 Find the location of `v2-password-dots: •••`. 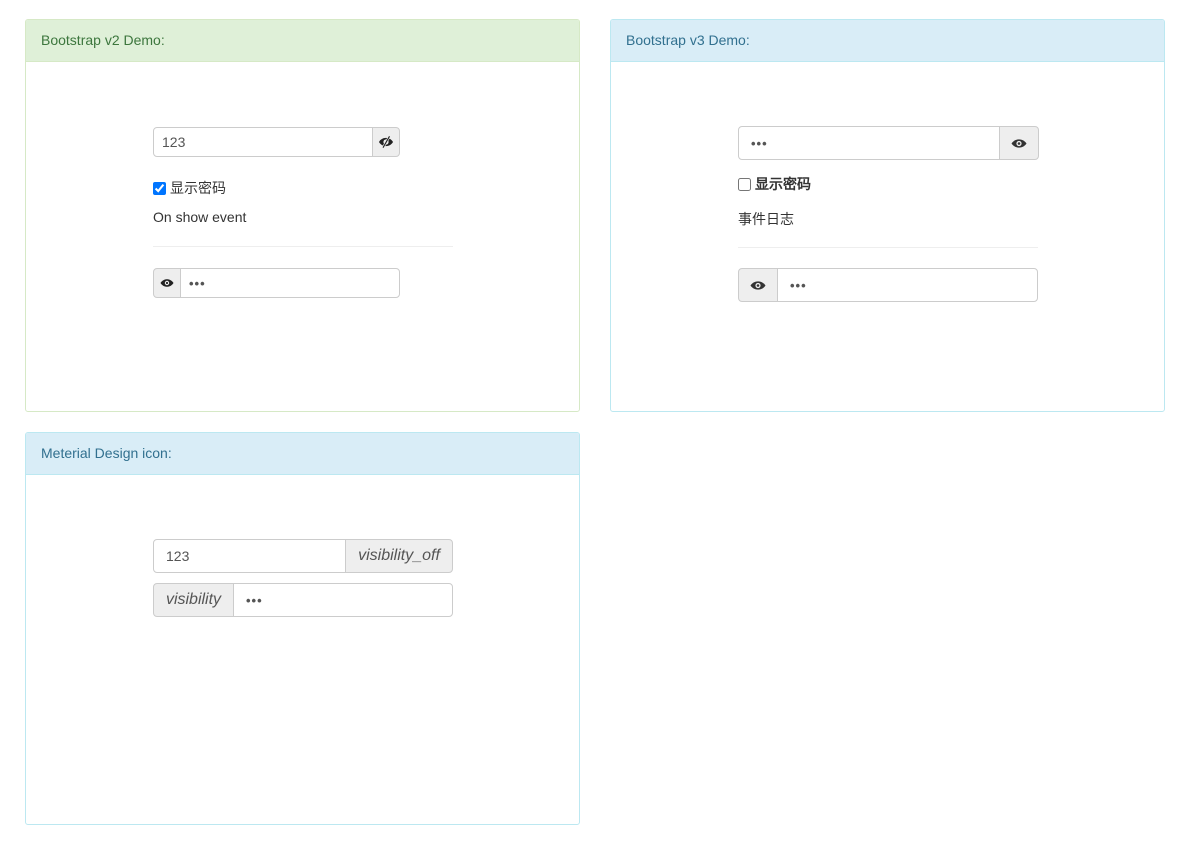

v2-password-dots: ••• is located at coordinates (197, 283).